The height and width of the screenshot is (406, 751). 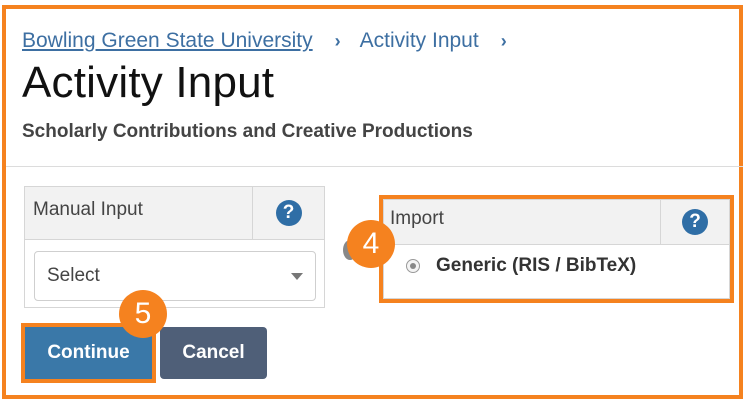 I want to click on help-icon: ?, so click(x=288, y=213).